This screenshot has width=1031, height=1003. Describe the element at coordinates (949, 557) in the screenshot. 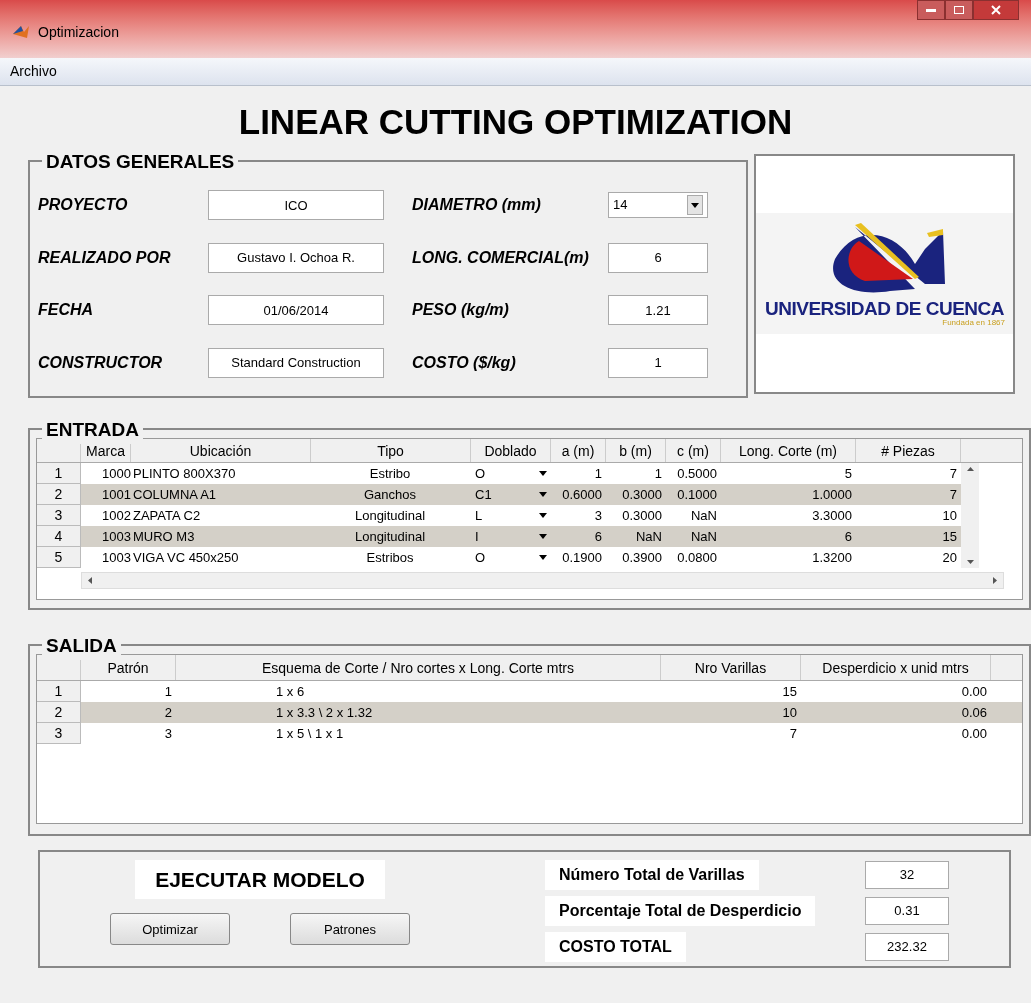

I see `table-cell-text: 20` at that location.